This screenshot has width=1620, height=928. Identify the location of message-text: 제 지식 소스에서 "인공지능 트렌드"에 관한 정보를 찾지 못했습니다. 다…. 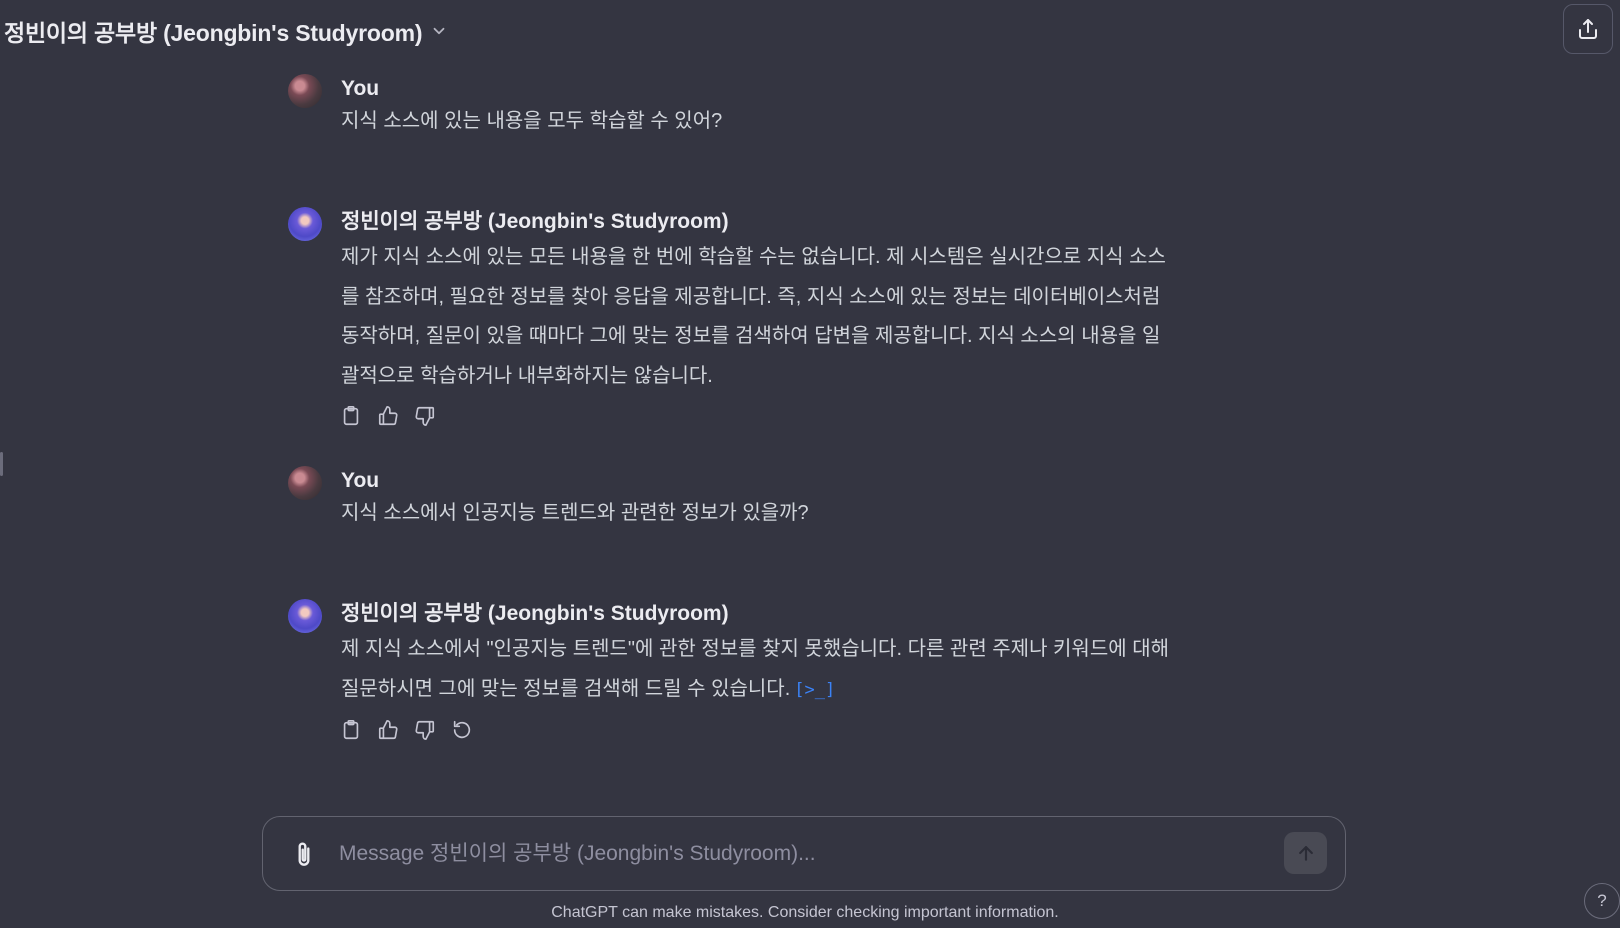
(774, 670).